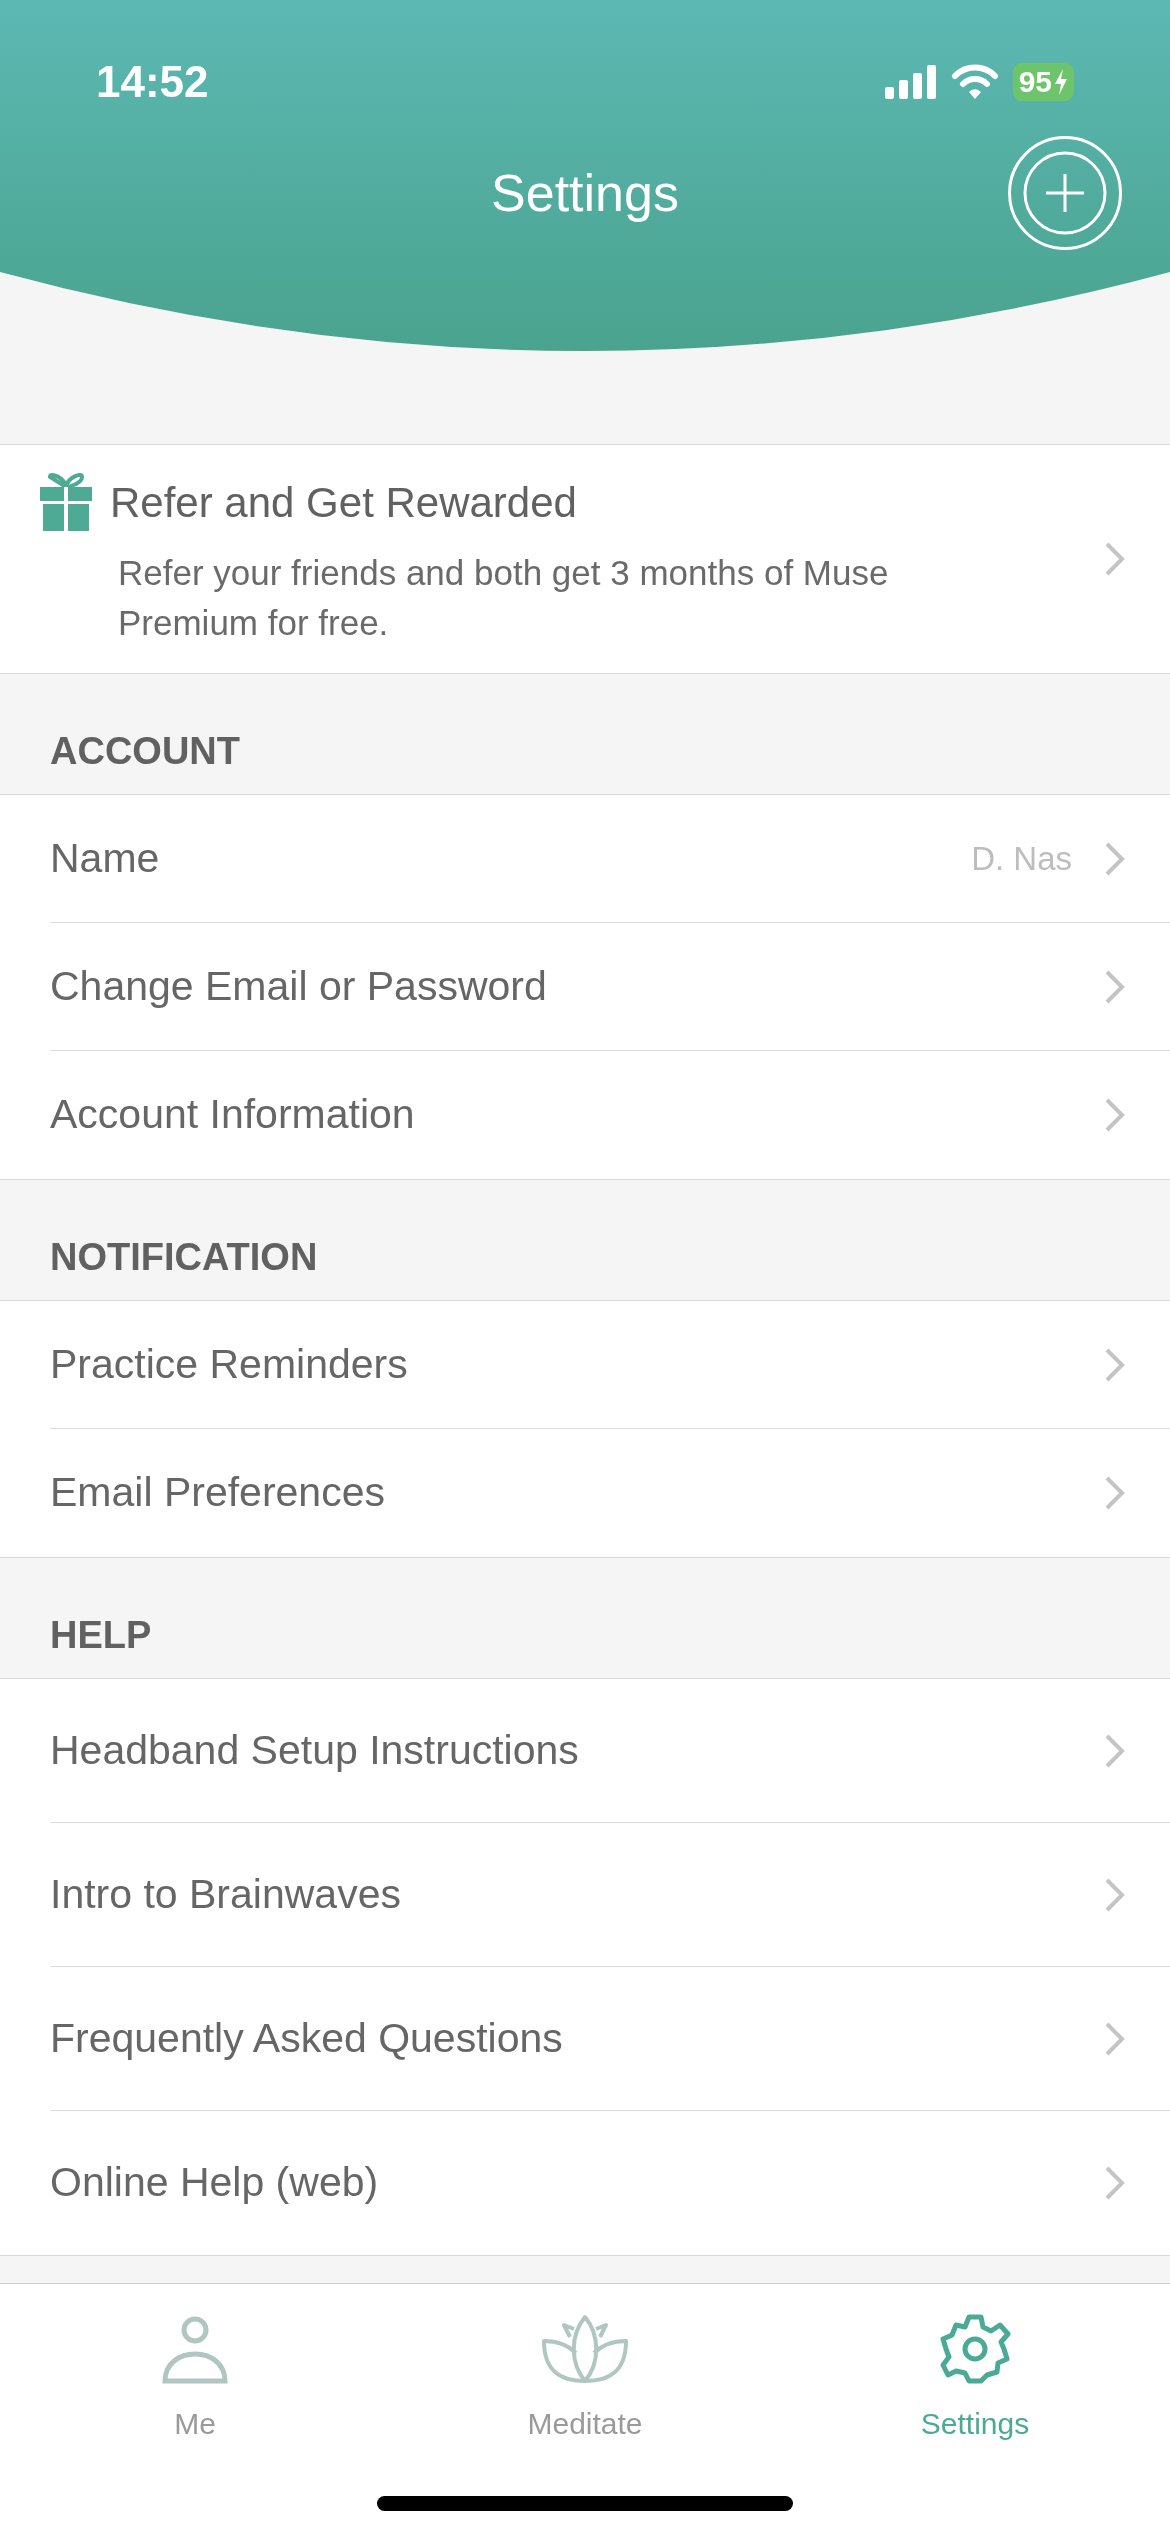 This screenshot has height=2532, width=1170. I want to click on lotus-icon, so click(585, 2349).